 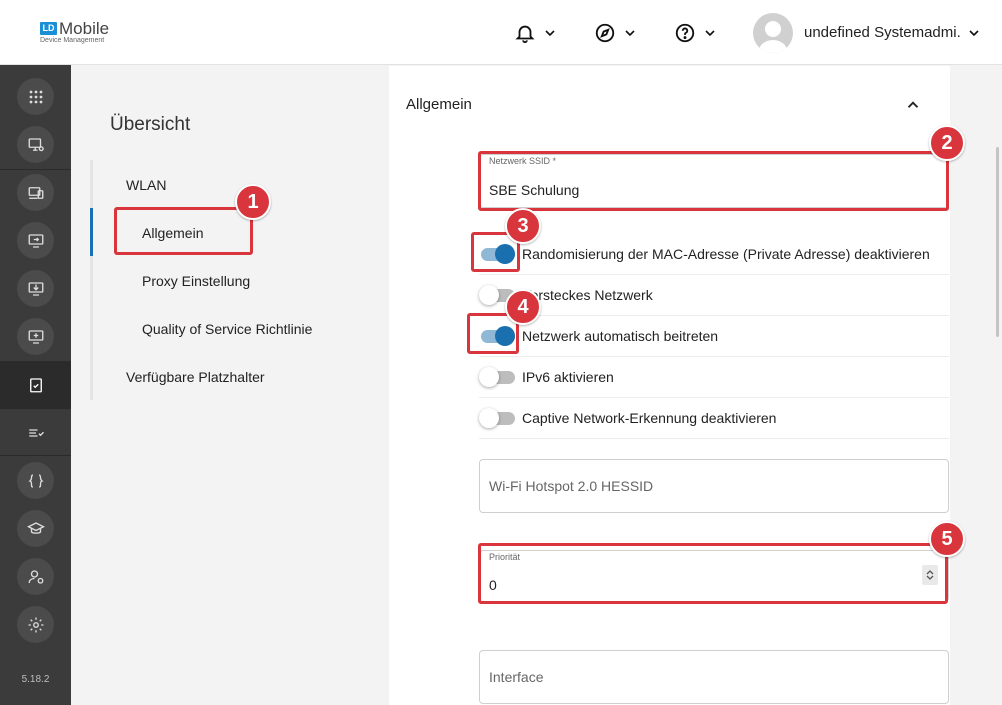 What do you see at coordinates (714, 295) in the screenshot?
I see `toggle-row-hidden-network: Versteckes Netzwerk` at bounding box center [714, 295].